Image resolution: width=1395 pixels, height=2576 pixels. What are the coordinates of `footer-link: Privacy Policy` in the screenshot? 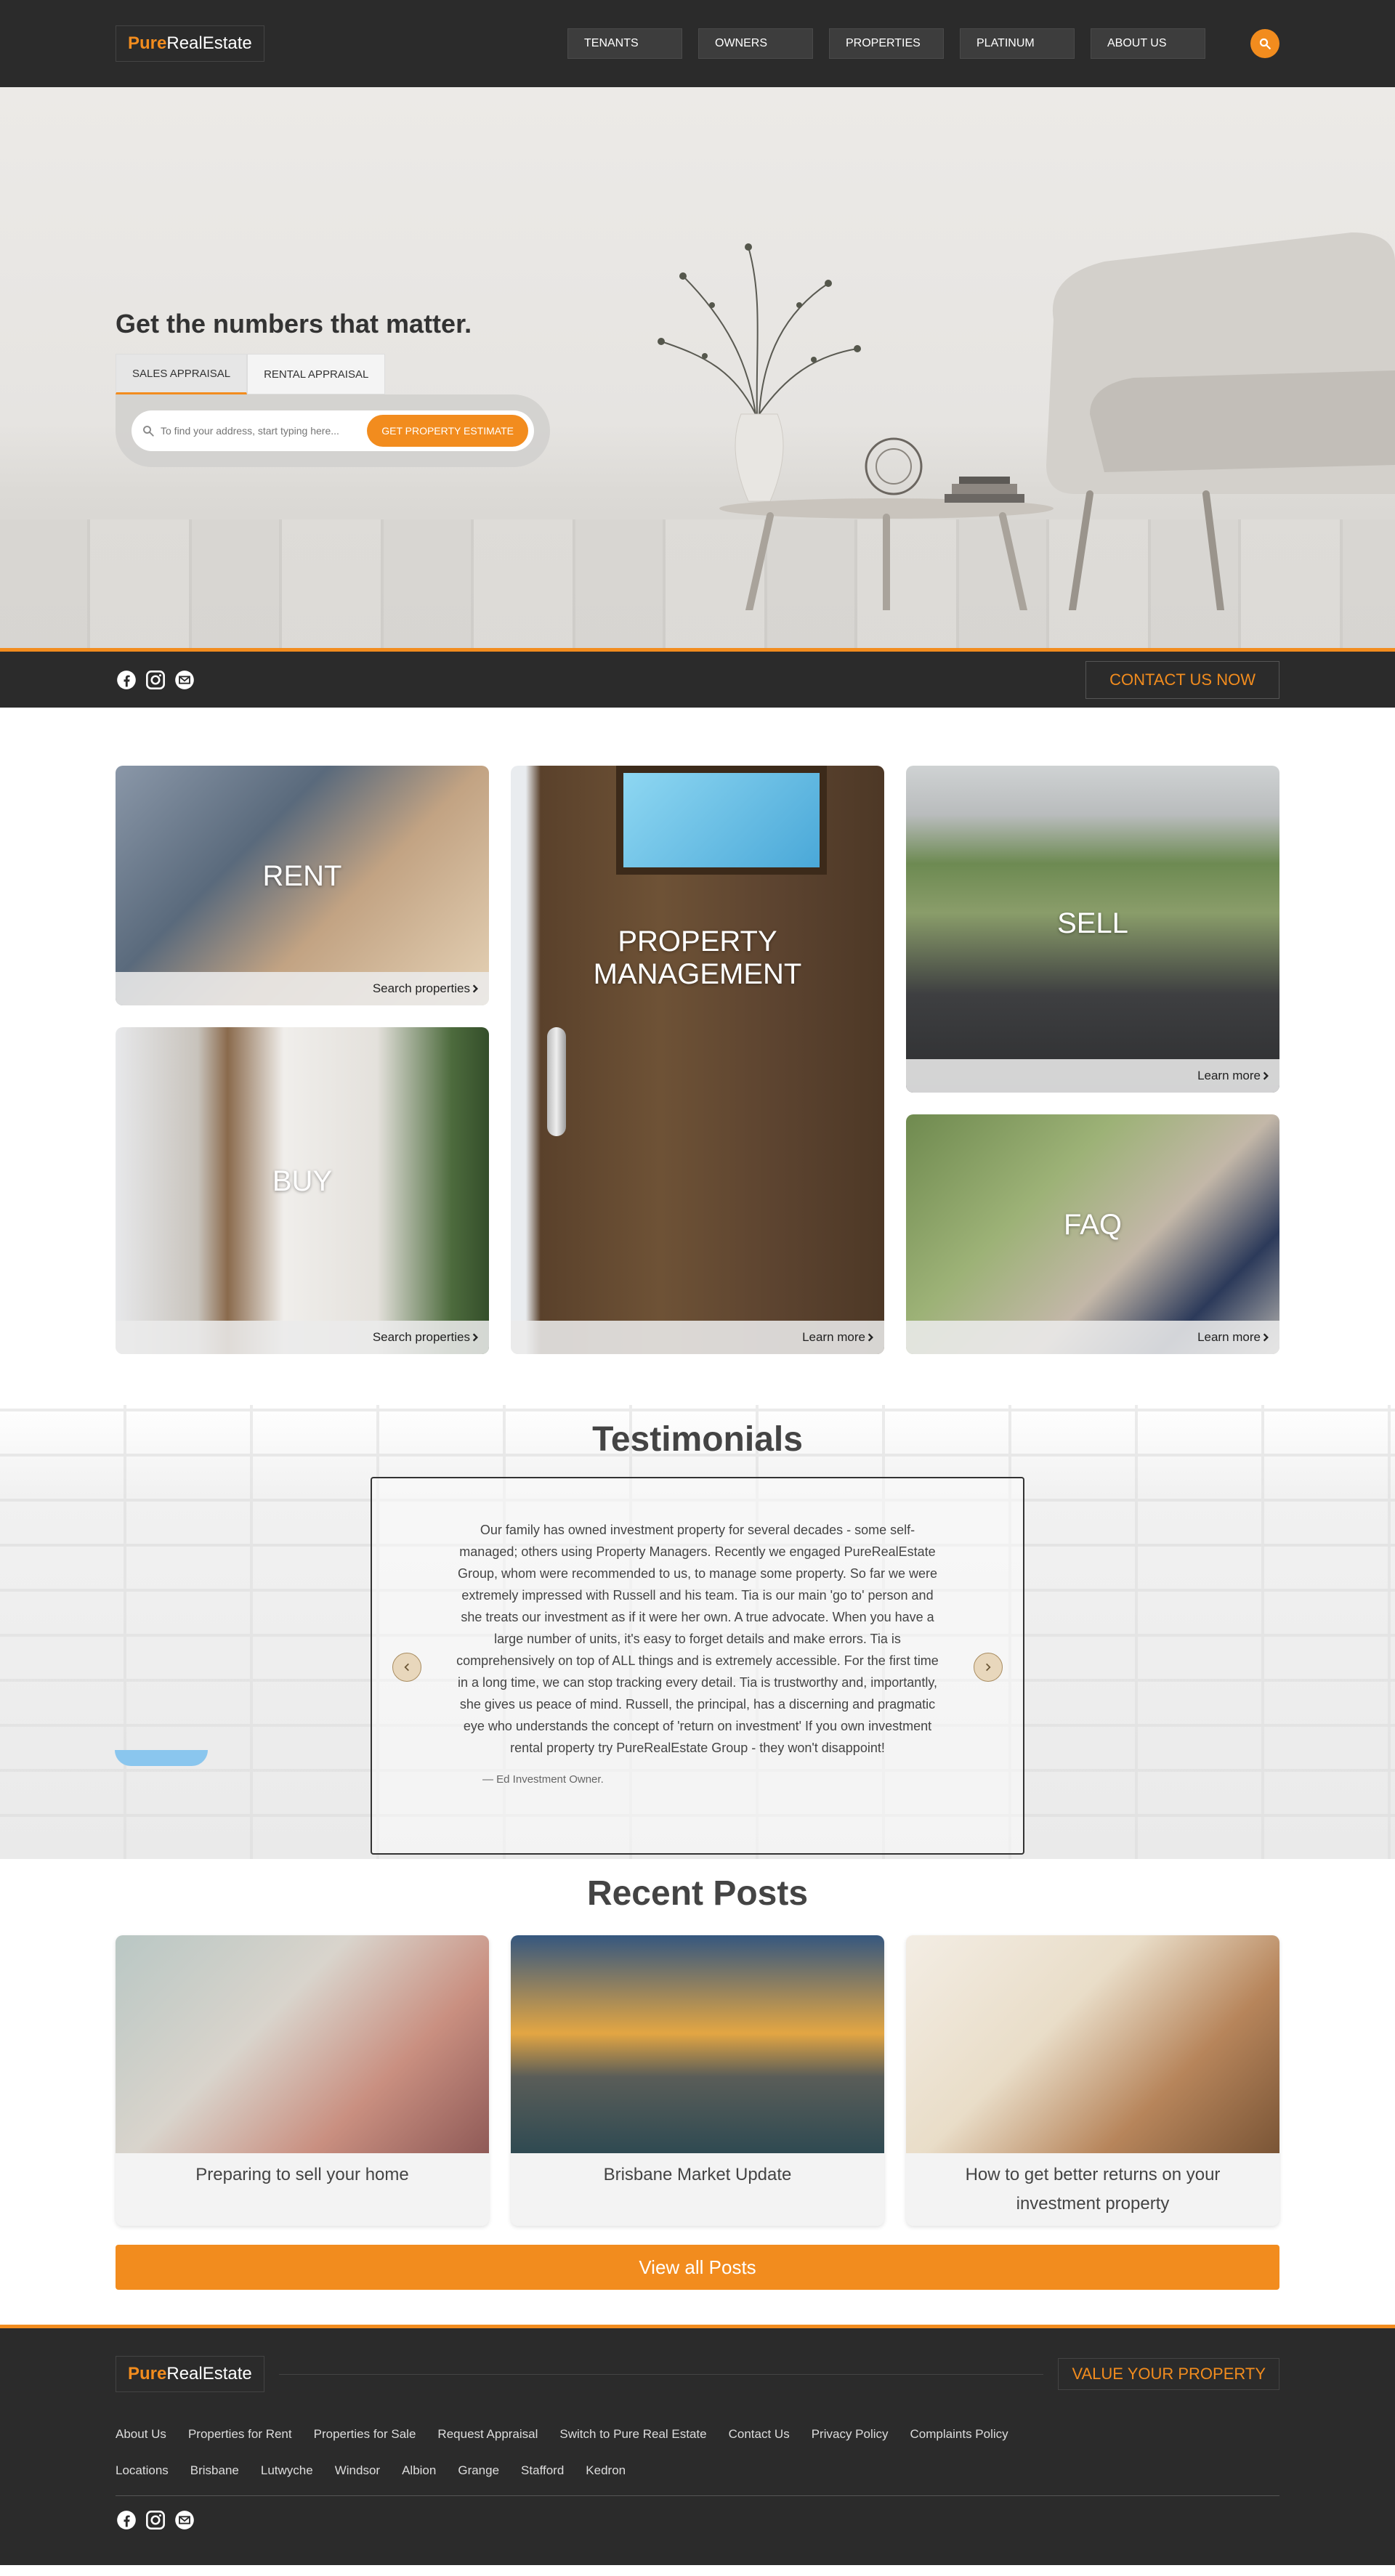 It's located at (851, 2434).